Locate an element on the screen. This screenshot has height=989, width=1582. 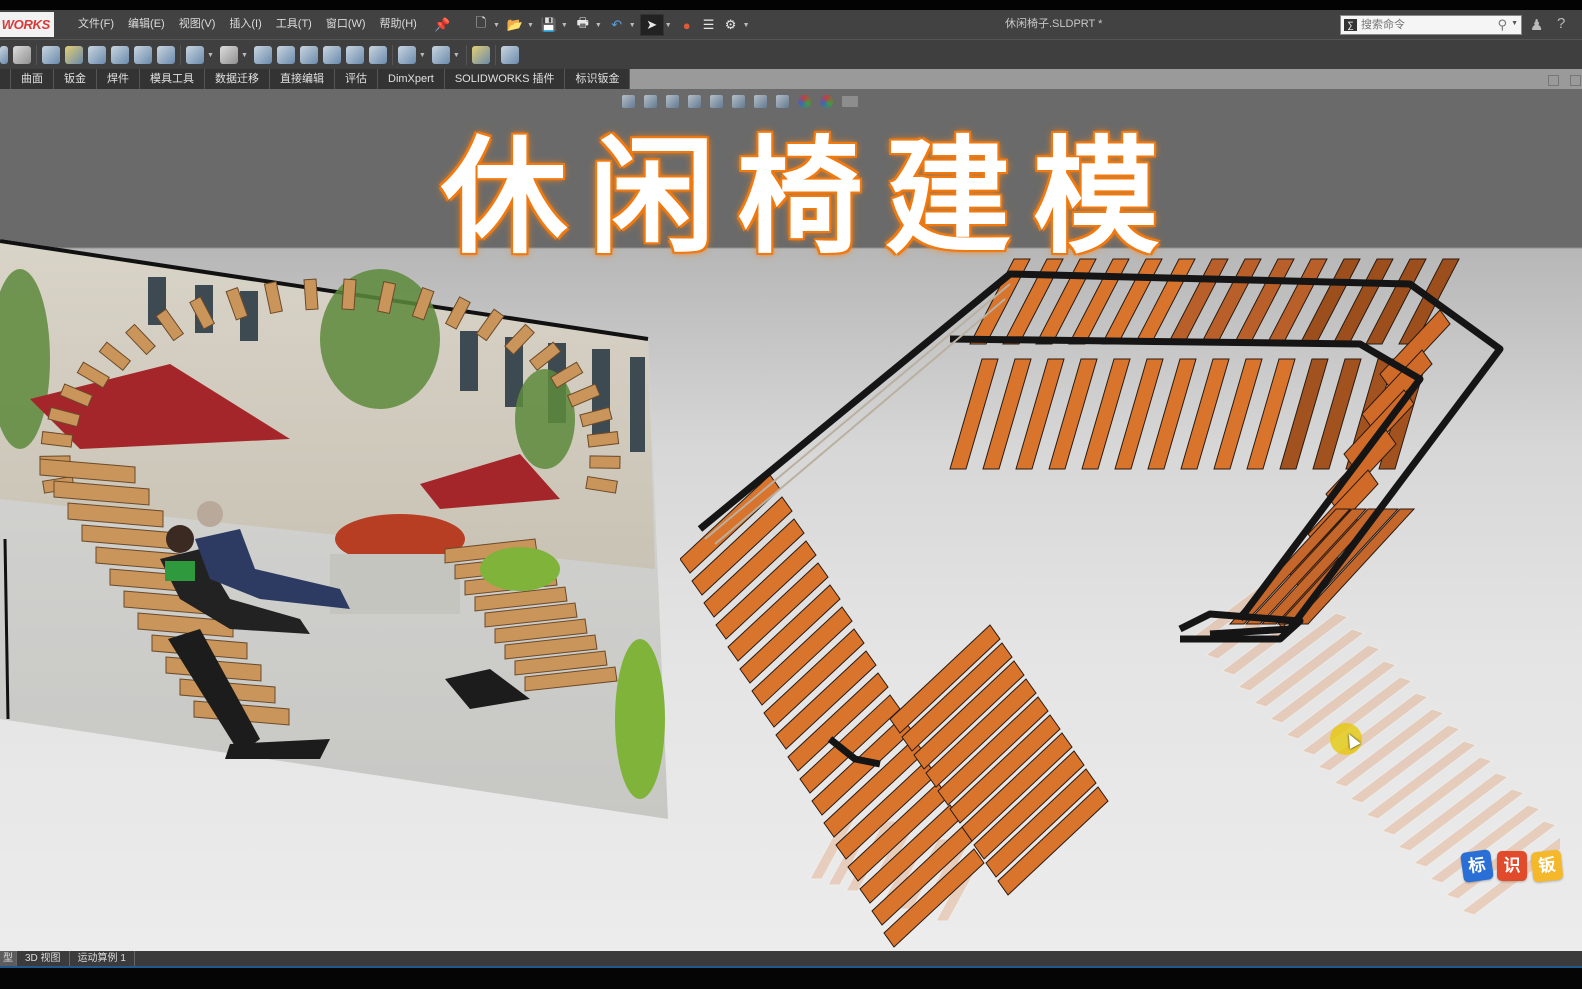
user-account-icon: ♟ is located at coordinates (1536, 25).